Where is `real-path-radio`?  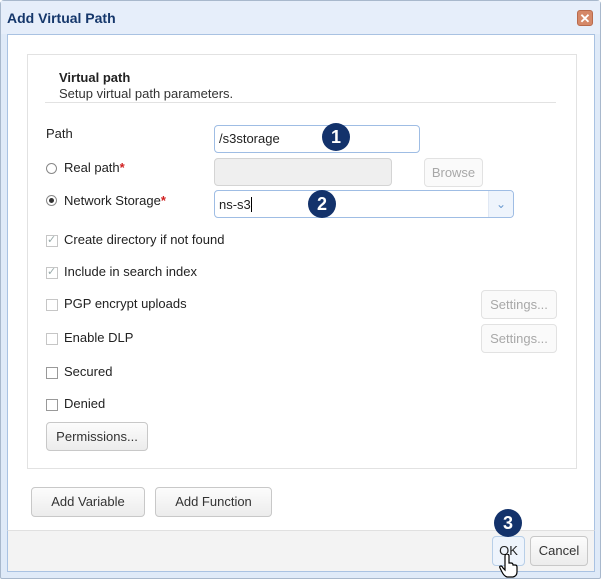
real-path-radio is located at coordinates (51, 168).